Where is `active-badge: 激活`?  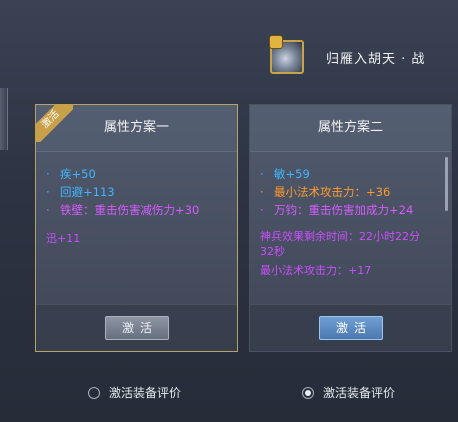 active-badge: 激活 is located at coordinates (54, 123).